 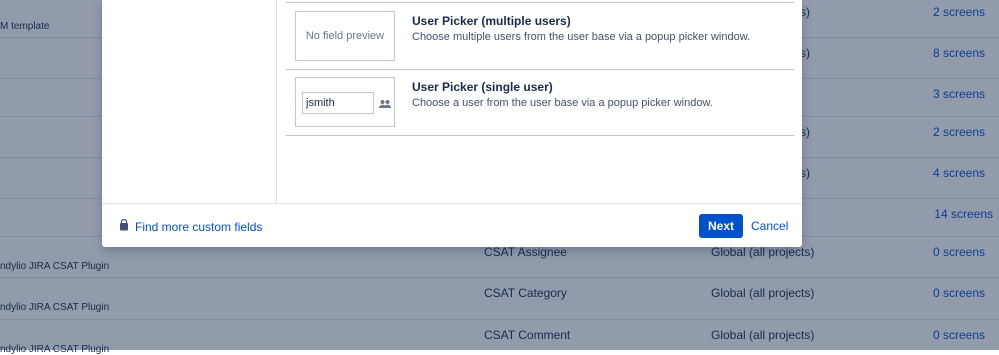 I want to click on next-button: Next, so click(x=721, y=226).